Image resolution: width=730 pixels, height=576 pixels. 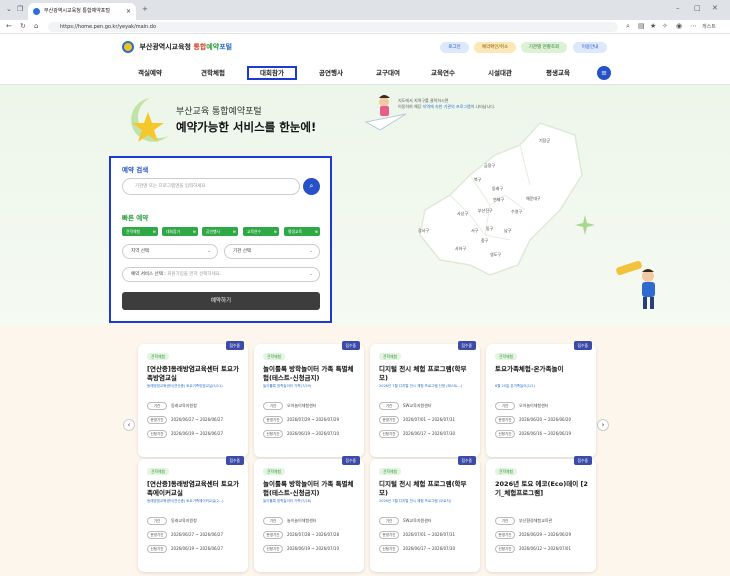 What do you see at coordinates (261, 231) in the screenshot?
I see `quick-training-button: 교육연수 ⊕` at bounding box center [261, 231].